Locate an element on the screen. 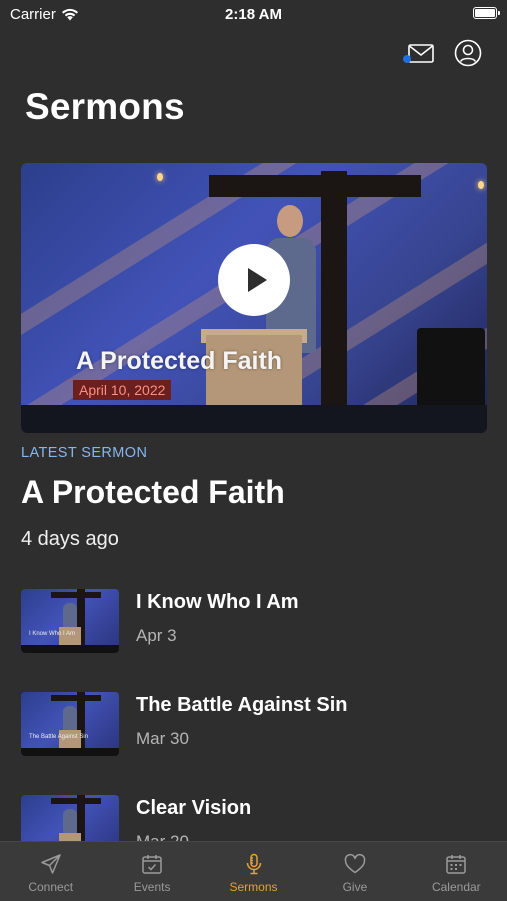 Image resolution: width=507 pixels, height=901 pixels. status-time: 2:18 AM is located at coordinates (253, 14).